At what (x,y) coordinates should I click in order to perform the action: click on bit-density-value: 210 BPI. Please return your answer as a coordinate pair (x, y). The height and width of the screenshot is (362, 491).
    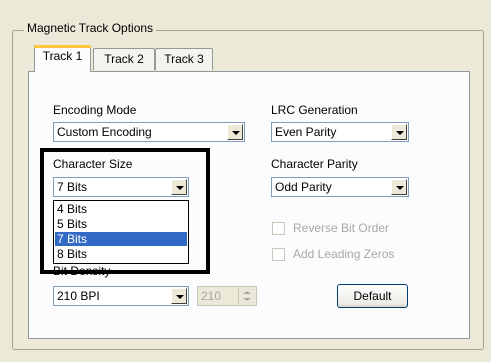
    Looking at the image, I should click on (78, 296).